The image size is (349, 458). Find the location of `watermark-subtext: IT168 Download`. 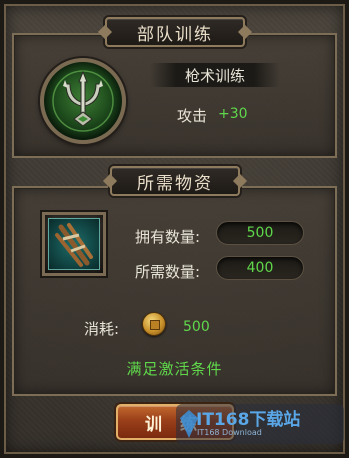

watermark-subtext: IT168 Download is located at coordinates (229, 432).